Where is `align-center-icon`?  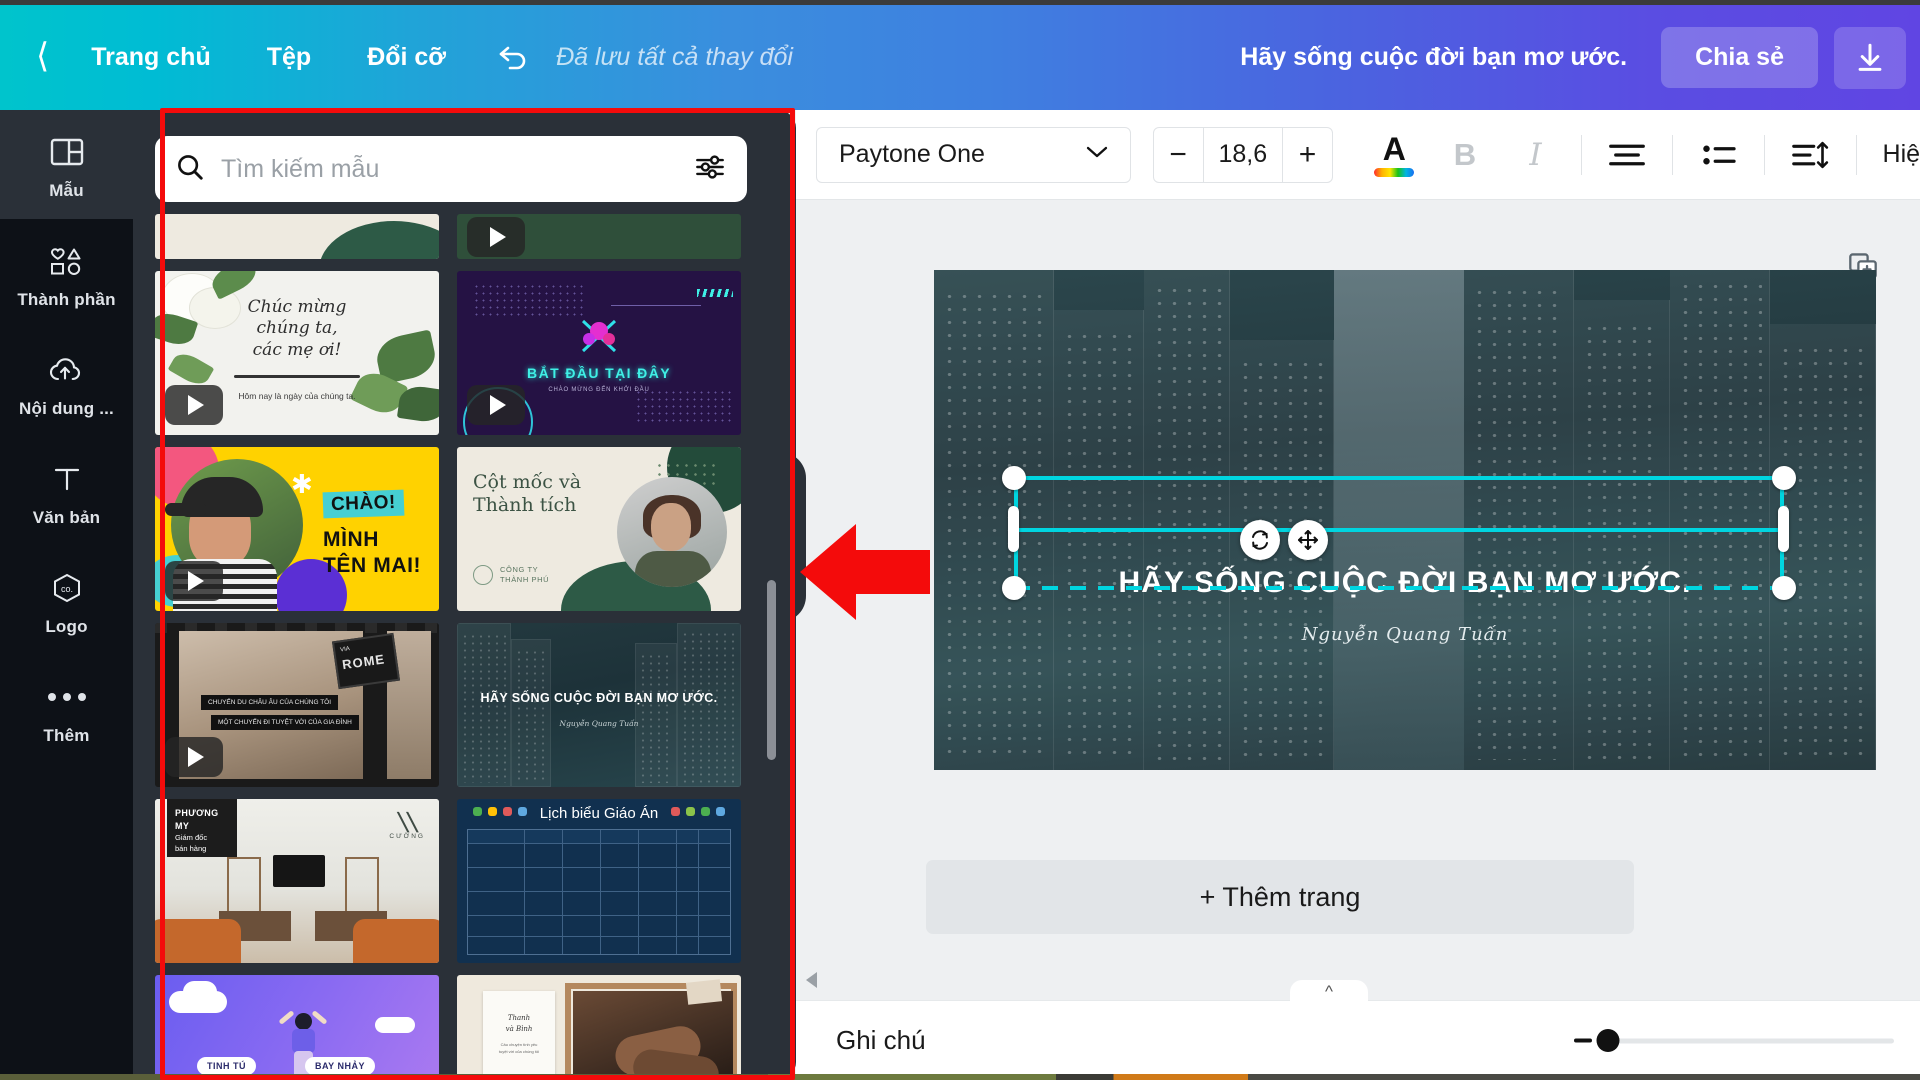
align-center-icon is located at coordinates (1627, 155).